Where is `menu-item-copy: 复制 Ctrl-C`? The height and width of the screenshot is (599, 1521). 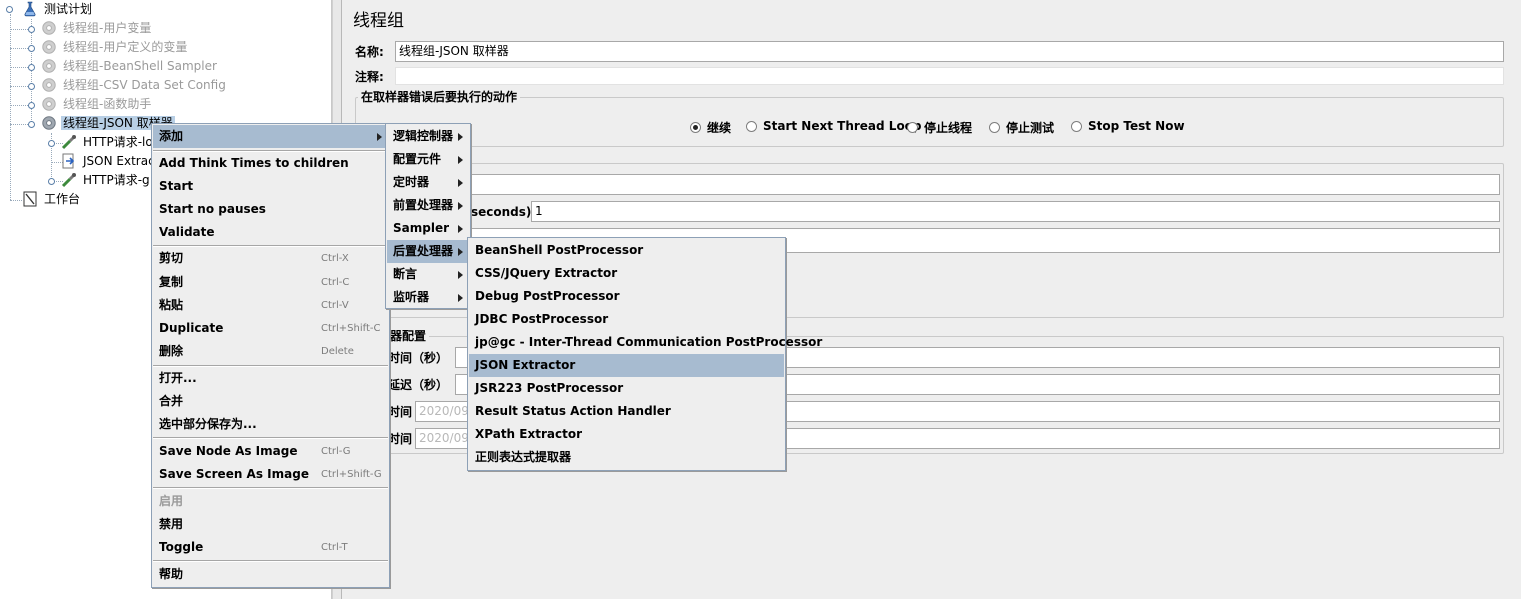 menu-item-copy: 复制 Ctrl-C is located at coordinates (270, 282).